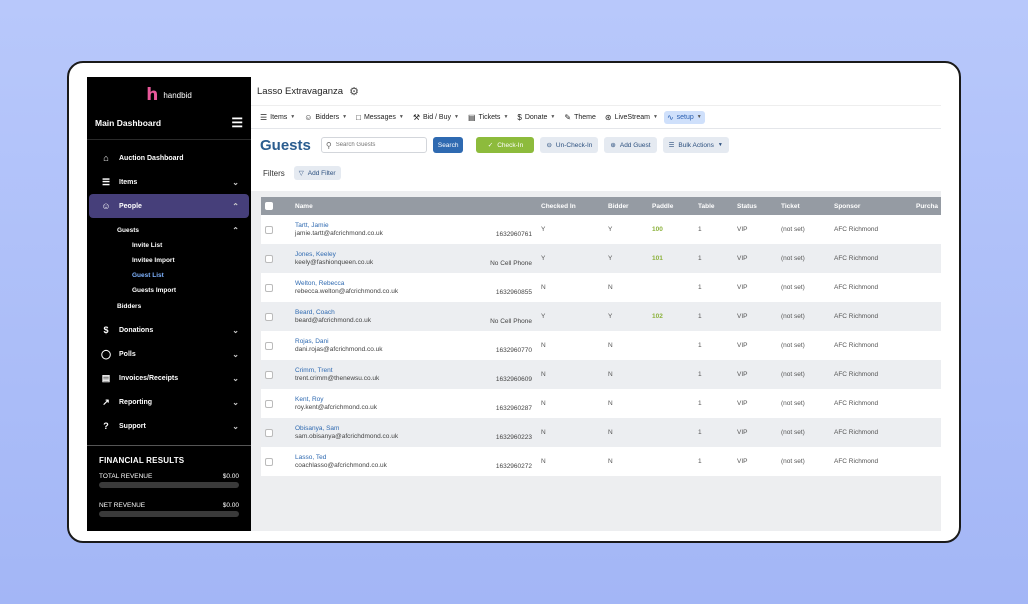  Describe the element at coordinates (536, 117) in the screenshot. I see `nav-donate: $ Donate ▼` at that location.